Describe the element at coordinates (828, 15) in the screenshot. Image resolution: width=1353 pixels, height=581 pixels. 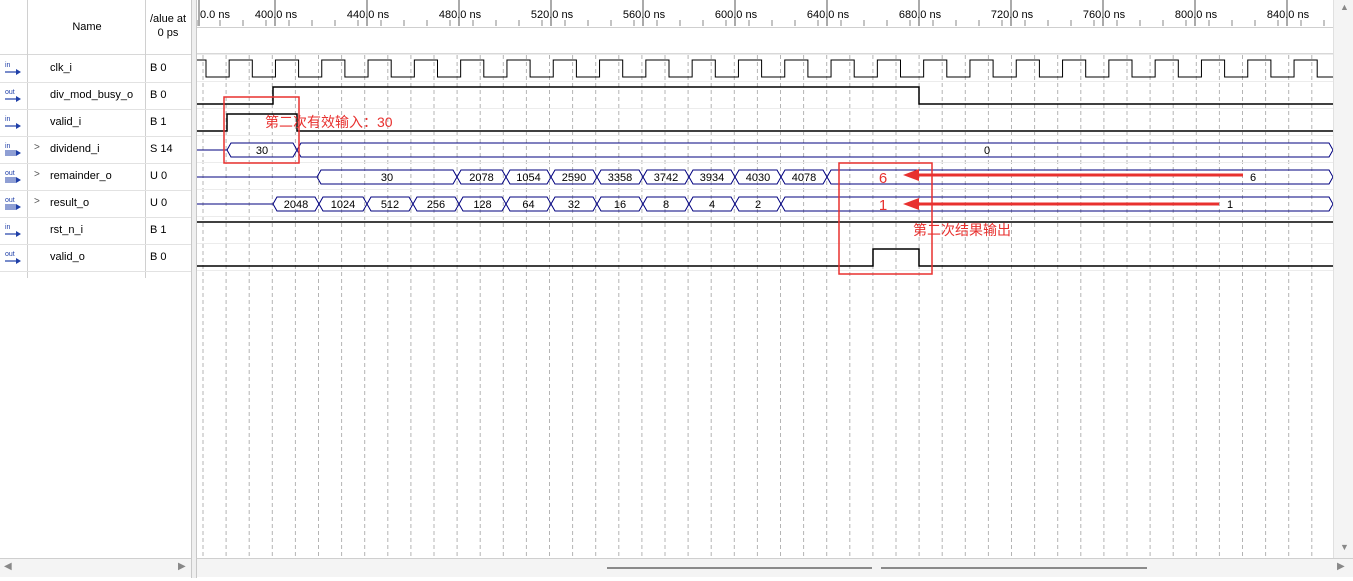
I see `time-ruler-label: 640.0 ns` at that location.